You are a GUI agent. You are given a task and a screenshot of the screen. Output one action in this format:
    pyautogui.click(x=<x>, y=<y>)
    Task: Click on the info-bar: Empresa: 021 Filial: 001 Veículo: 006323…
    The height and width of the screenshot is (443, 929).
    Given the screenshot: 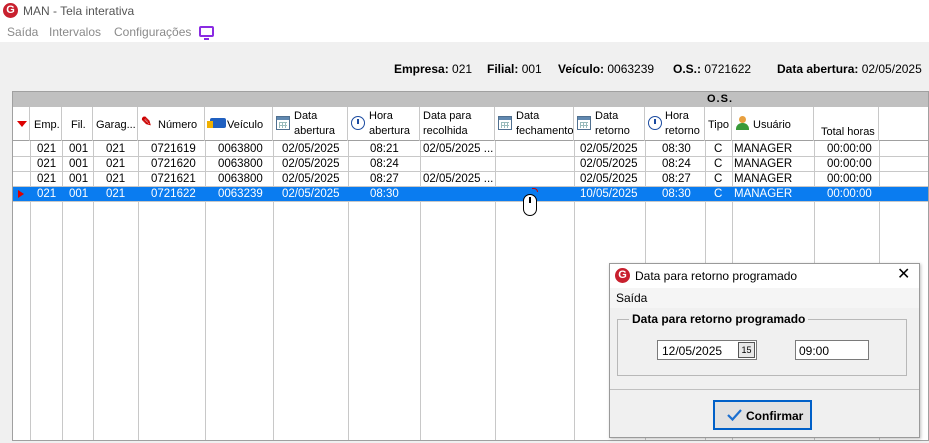 What is the action you would take?
    pyautogui.click(x=464, y=68)
    